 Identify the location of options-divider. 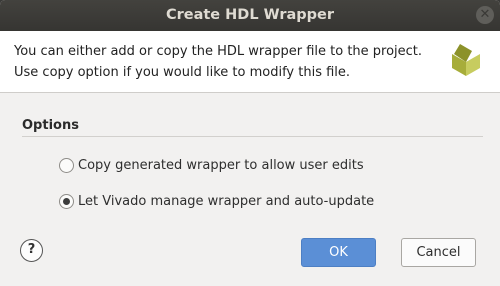
(252, 136).